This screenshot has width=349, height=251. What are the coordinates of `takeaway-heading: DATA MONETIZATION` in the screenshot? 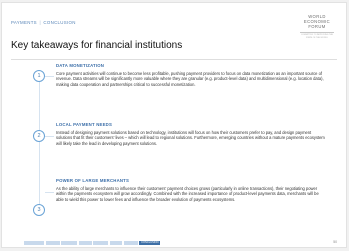 It's located at (80, 65).